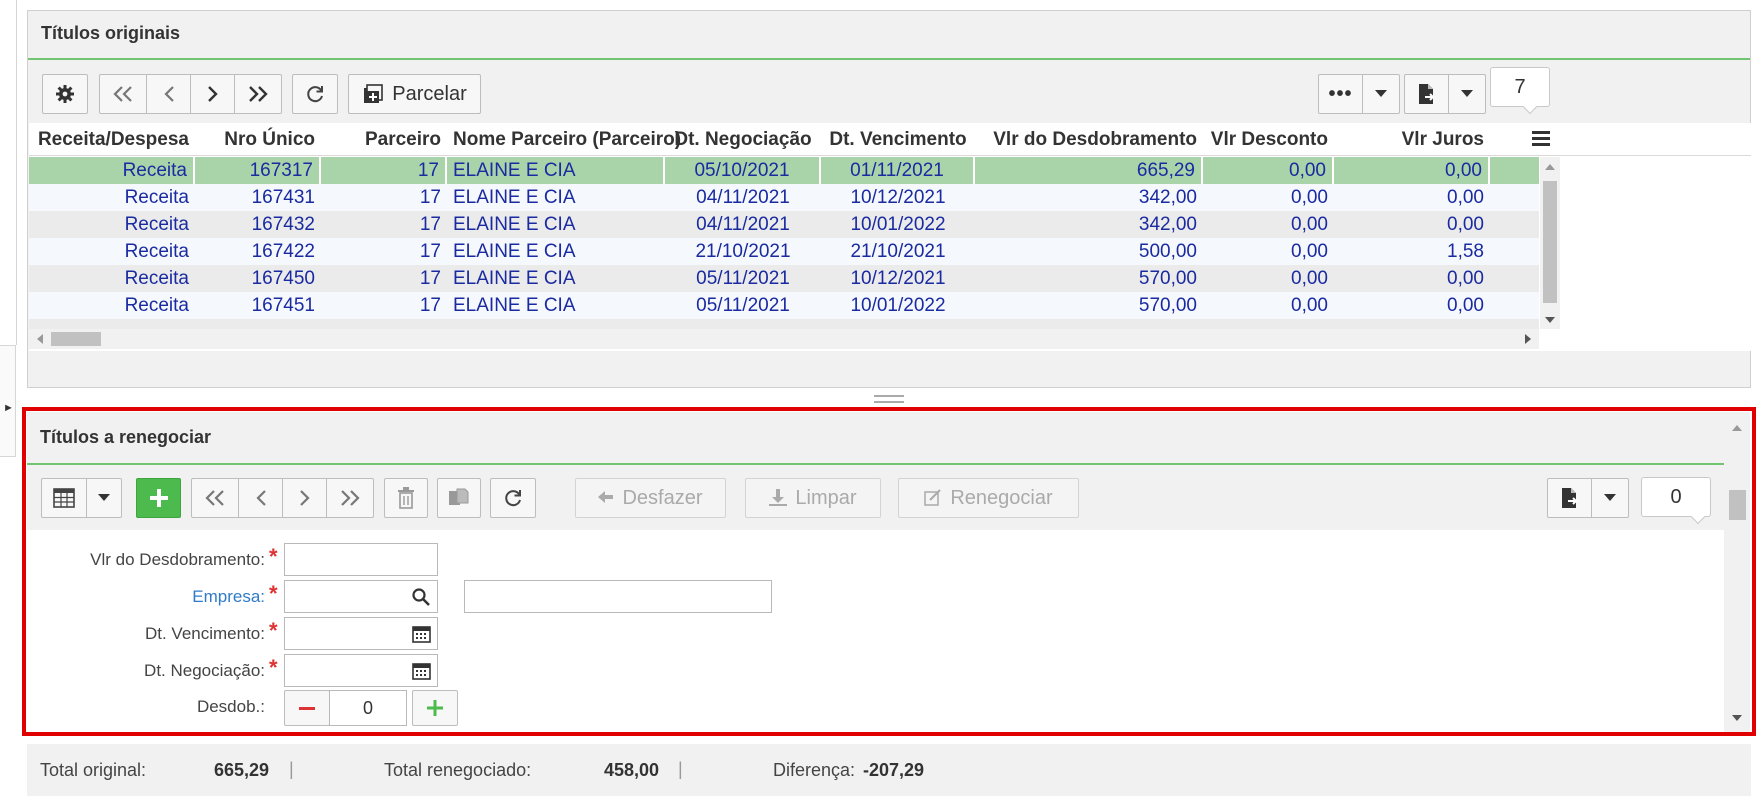 This screenshot has width=1757, height=798. Describe the element at coordinates (258, 170) in the screenshot. I see `table-cell: 167317` at that location.